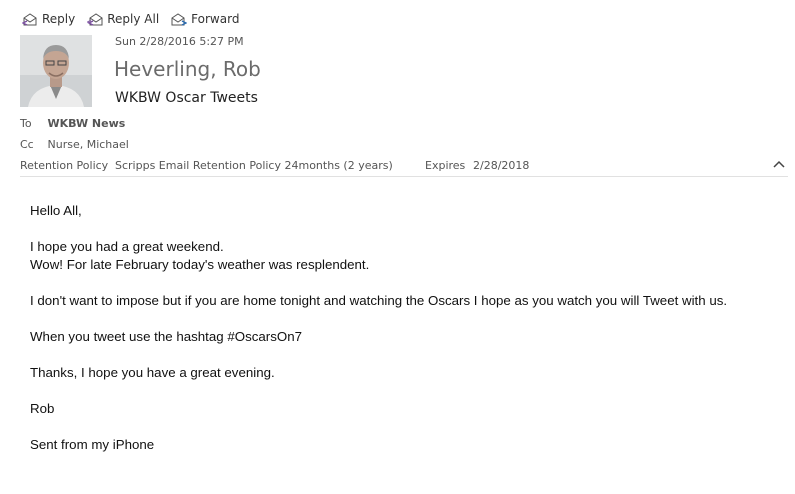 The image size is (795, 494). What do you see at coordinates (179, 41) in the screenshot?
I see `sent-date: Sun 2/28/2016 5:27 PM` at bounding box center [179, 41].